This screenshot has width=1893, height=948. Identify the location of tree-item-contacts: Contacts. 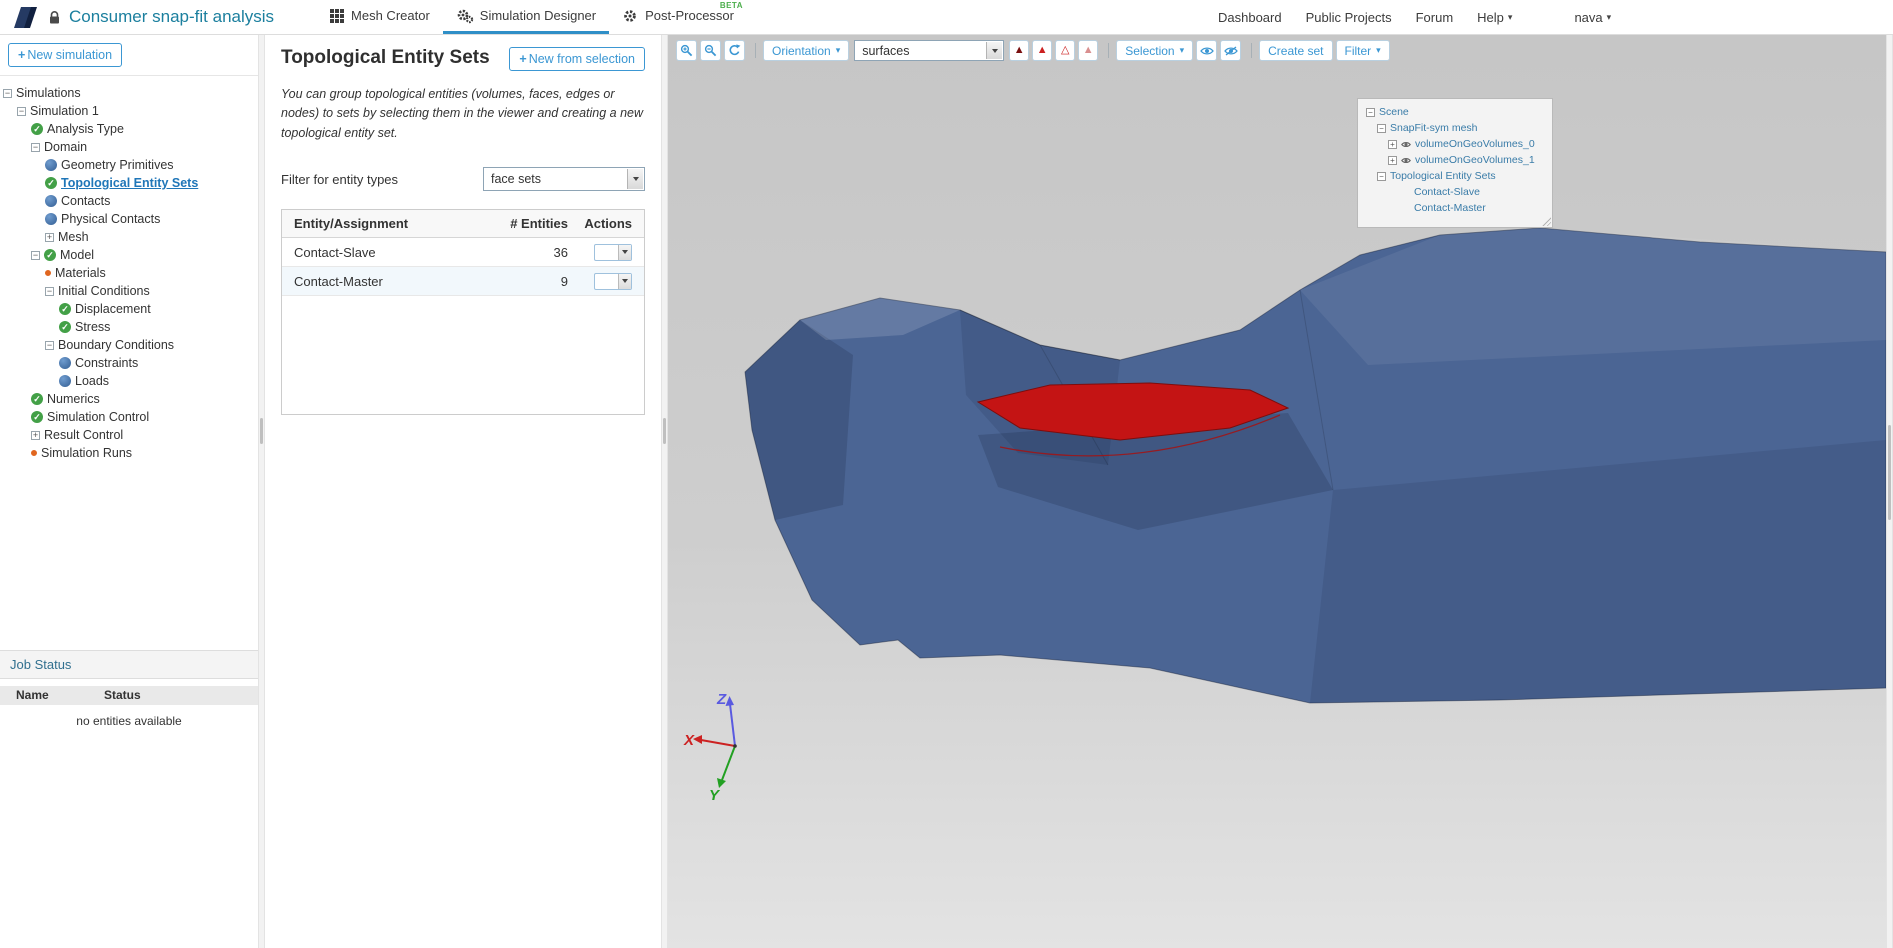
(129, 201).